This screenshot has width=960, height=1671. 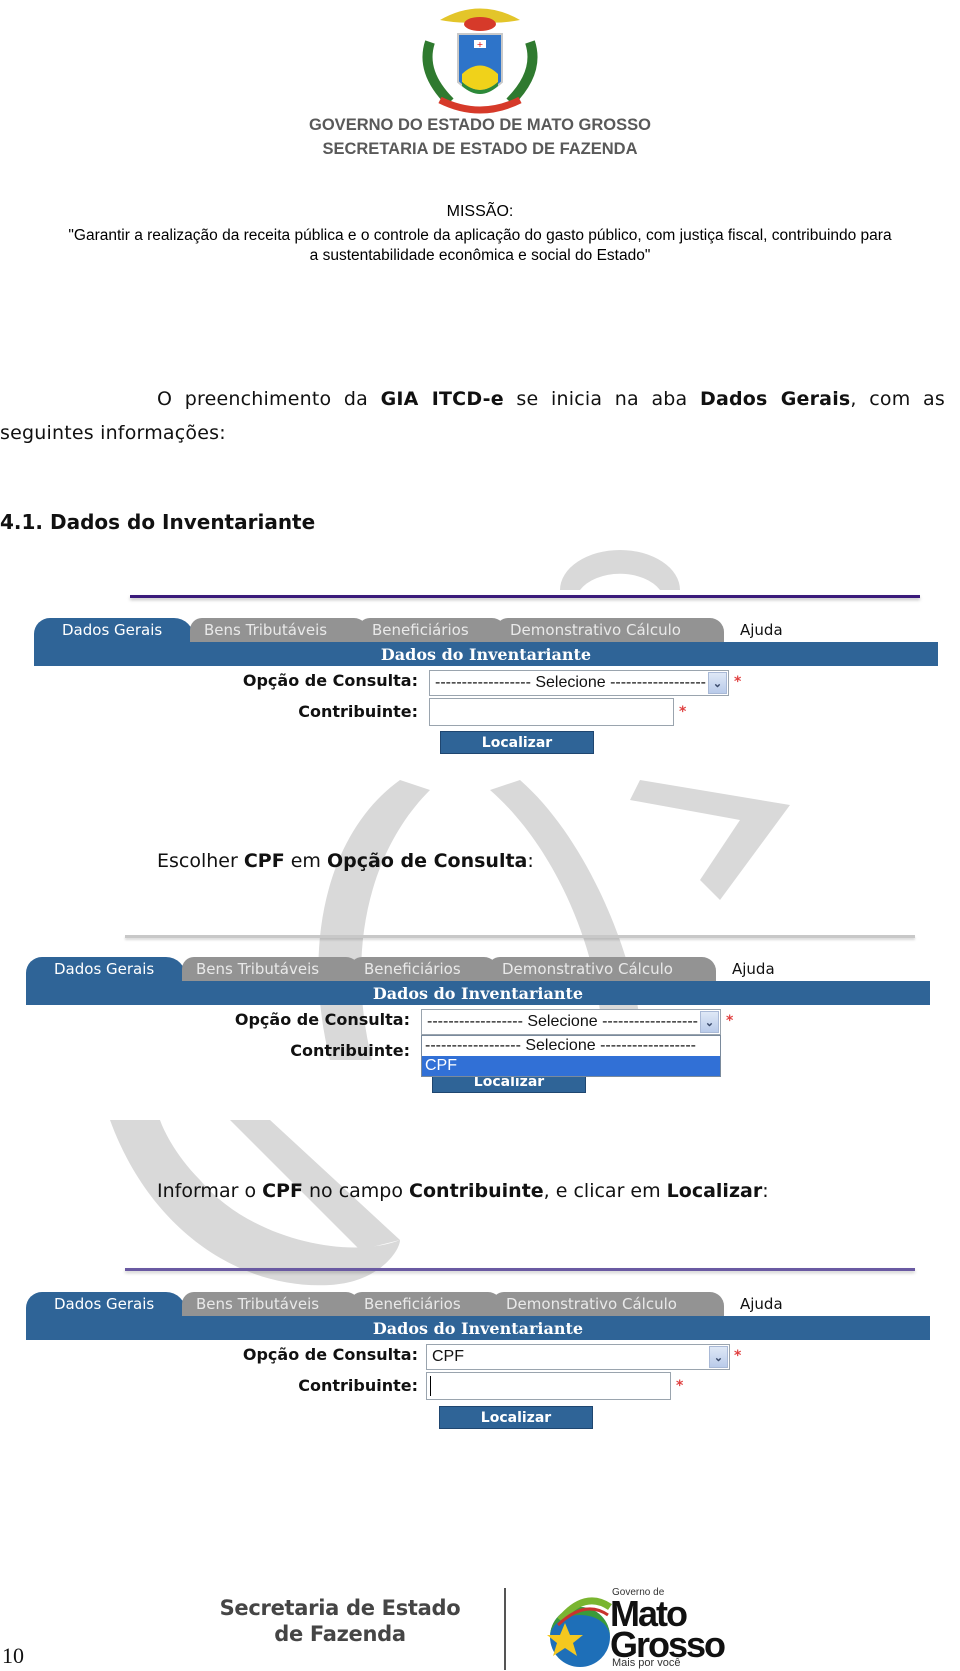 I want to click on step-1-text: :, so click(x=530, y=861).